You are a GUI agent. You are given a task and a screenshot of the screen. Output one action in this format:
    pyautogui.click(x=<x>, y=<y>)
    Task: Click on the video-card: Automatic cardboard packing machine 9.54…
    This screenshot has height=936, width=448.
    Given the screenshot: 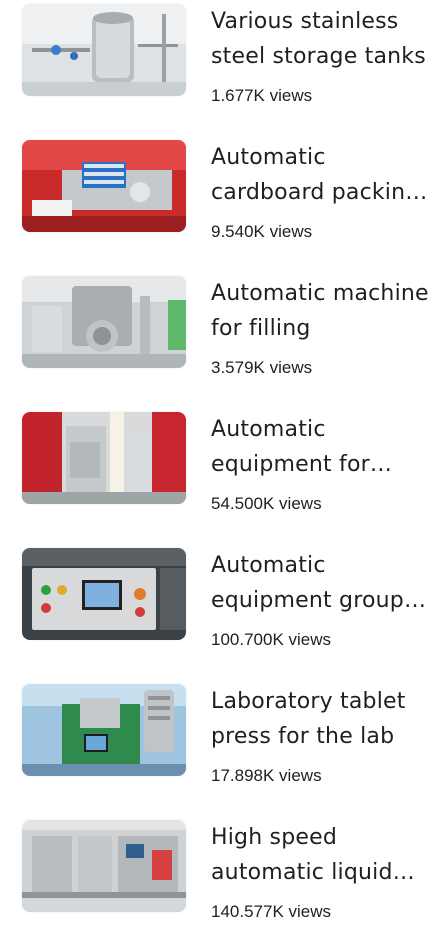 What is the action you would take?
    pyautogui.click(x=224, y=196)
    